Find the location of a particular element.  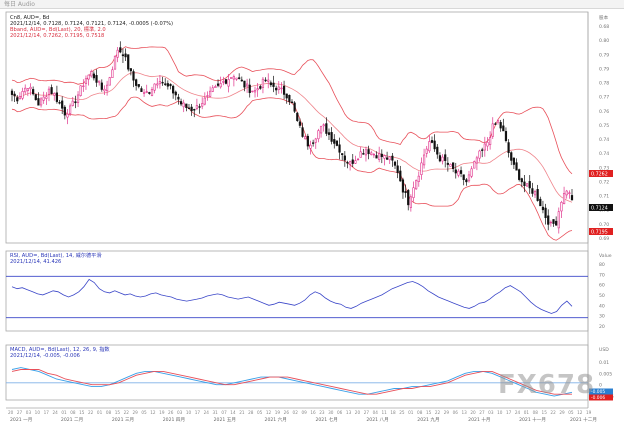

x-axis-day-label: 07 is located at coordinates (224, 412).